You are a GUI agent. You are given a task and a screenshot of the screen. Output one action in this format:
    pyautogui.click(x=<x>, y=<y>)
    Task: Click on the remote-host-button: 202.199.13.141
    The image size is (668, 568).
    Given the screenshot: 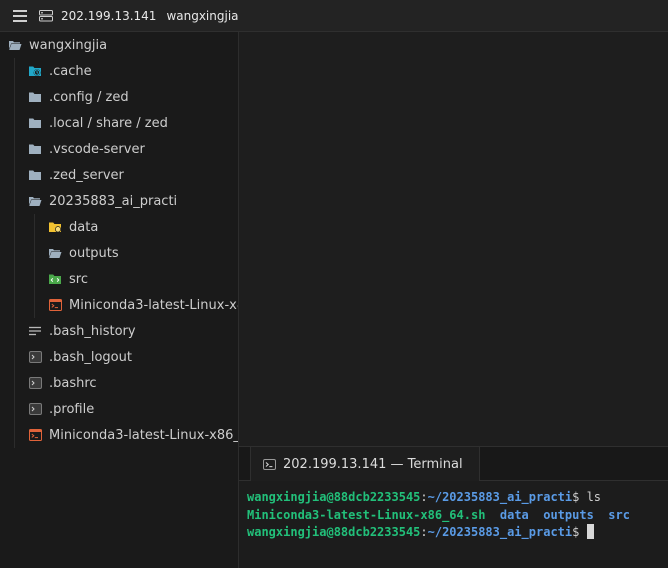 What is the action you would take?
    pyautogui.click(x=108, y=16)
    